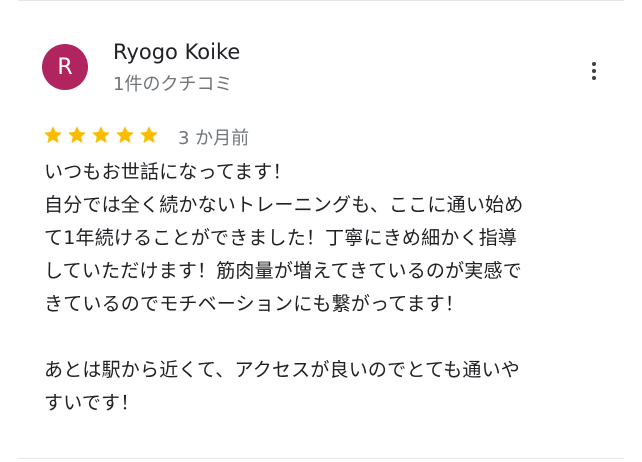 The width and height of the screenshot is (642, 462). I want to click on reviewer-review-count: 1件のクチコミ, so click(172, 83).